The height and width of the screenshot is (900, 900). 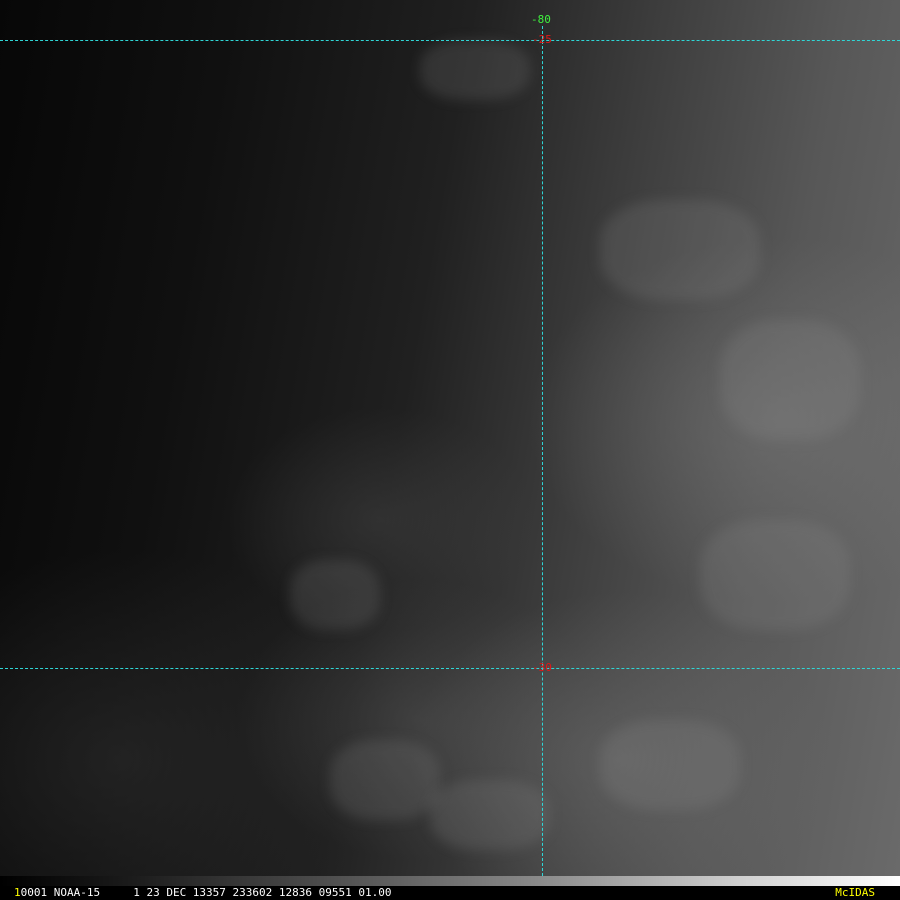 I want to click on longitude-label: -80, so click(x=541, y=19).